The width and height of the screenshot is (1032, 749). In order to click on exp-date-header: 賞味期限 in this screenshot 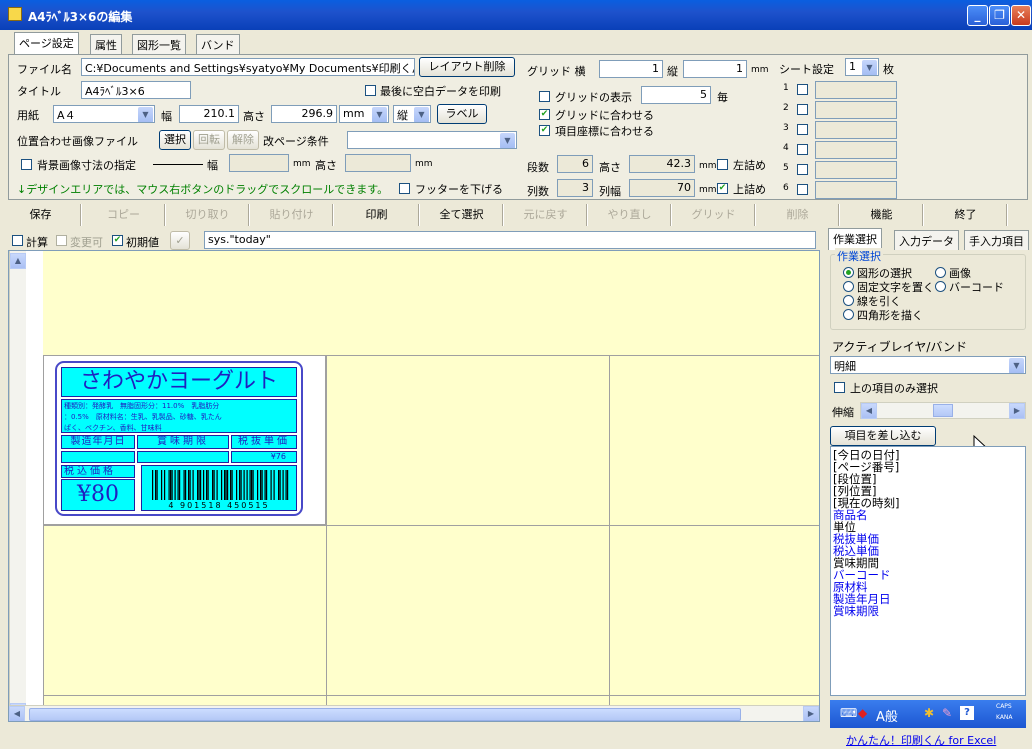, I will do `click(183, 442)`.